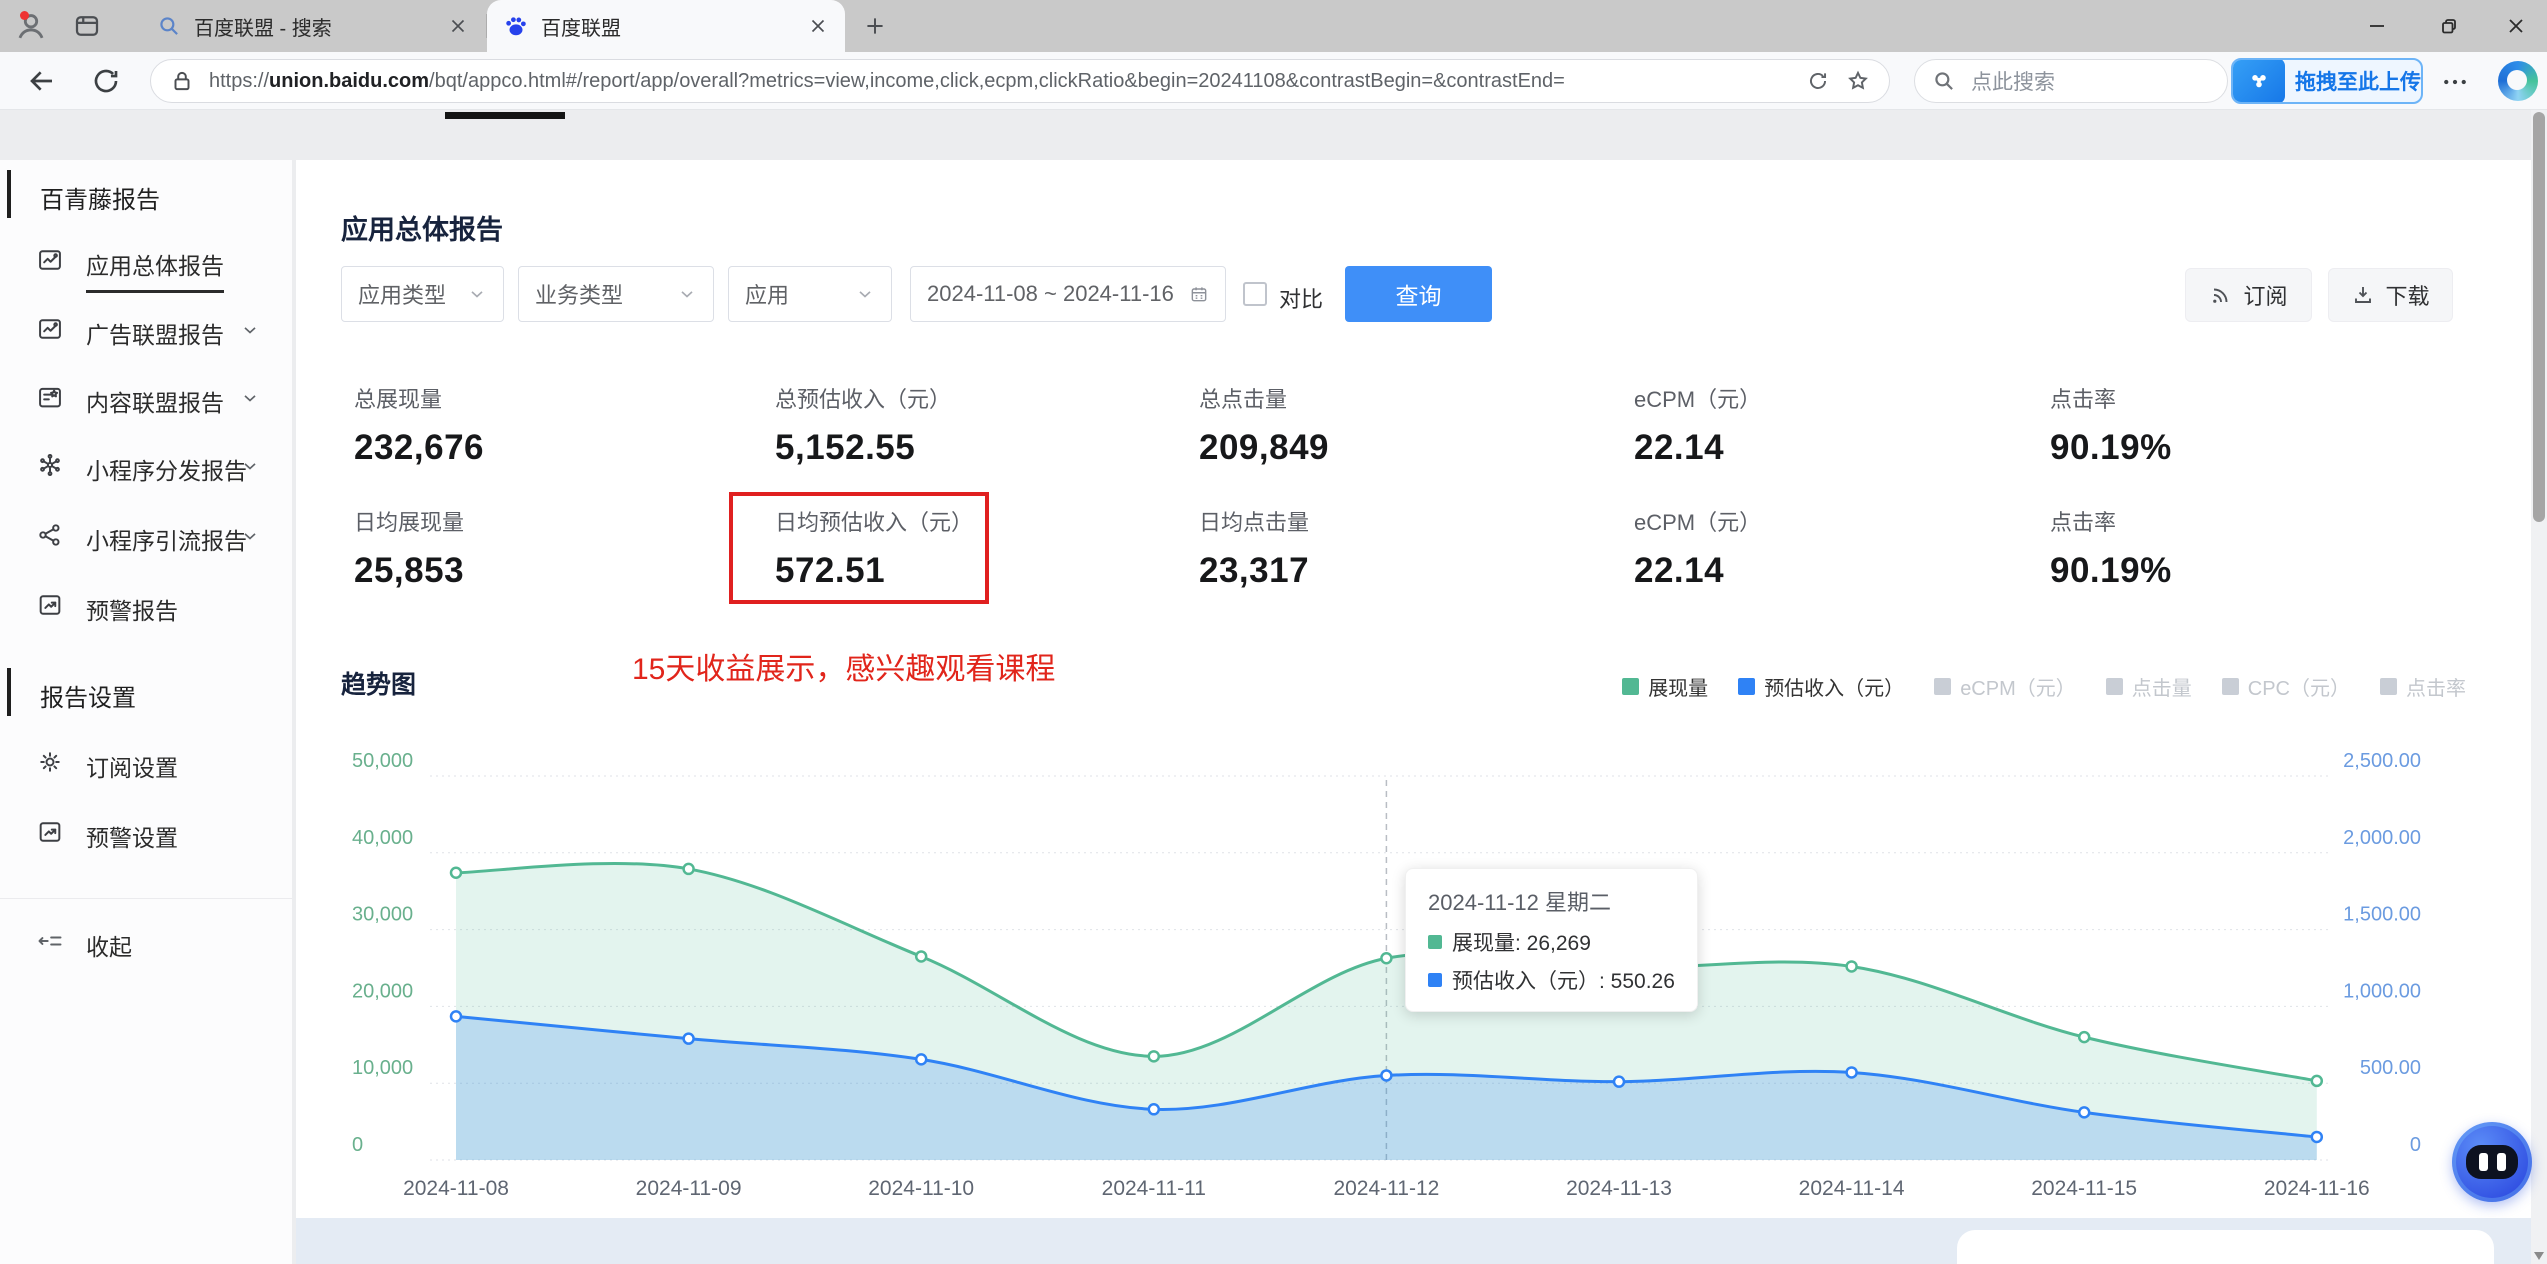  What do you see at coordinates (2248, 295) in the screenshot?
I see `subscribe-button: 订阅` at bounding box center [2248, 295].